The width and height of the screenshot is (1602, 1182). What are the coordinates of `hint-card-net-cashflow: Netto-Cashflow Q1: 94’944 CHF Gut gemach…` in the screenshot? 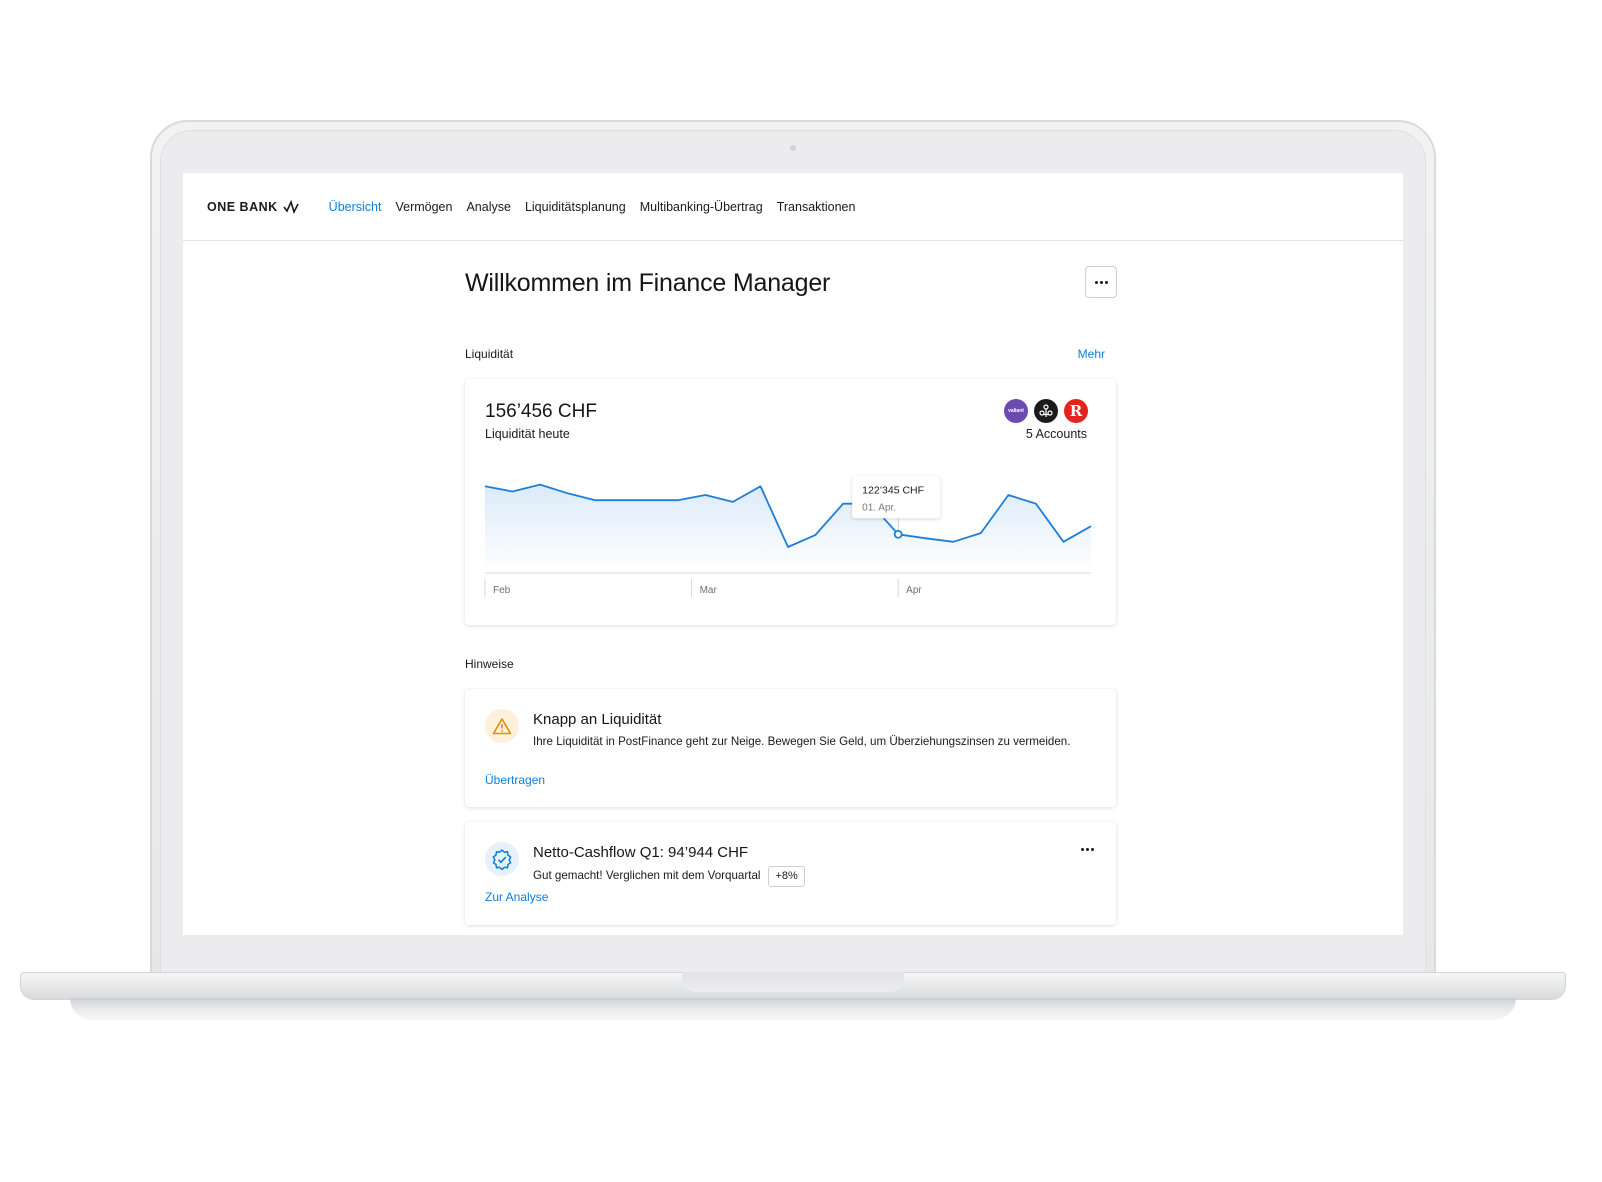 It's located at (790, 873).